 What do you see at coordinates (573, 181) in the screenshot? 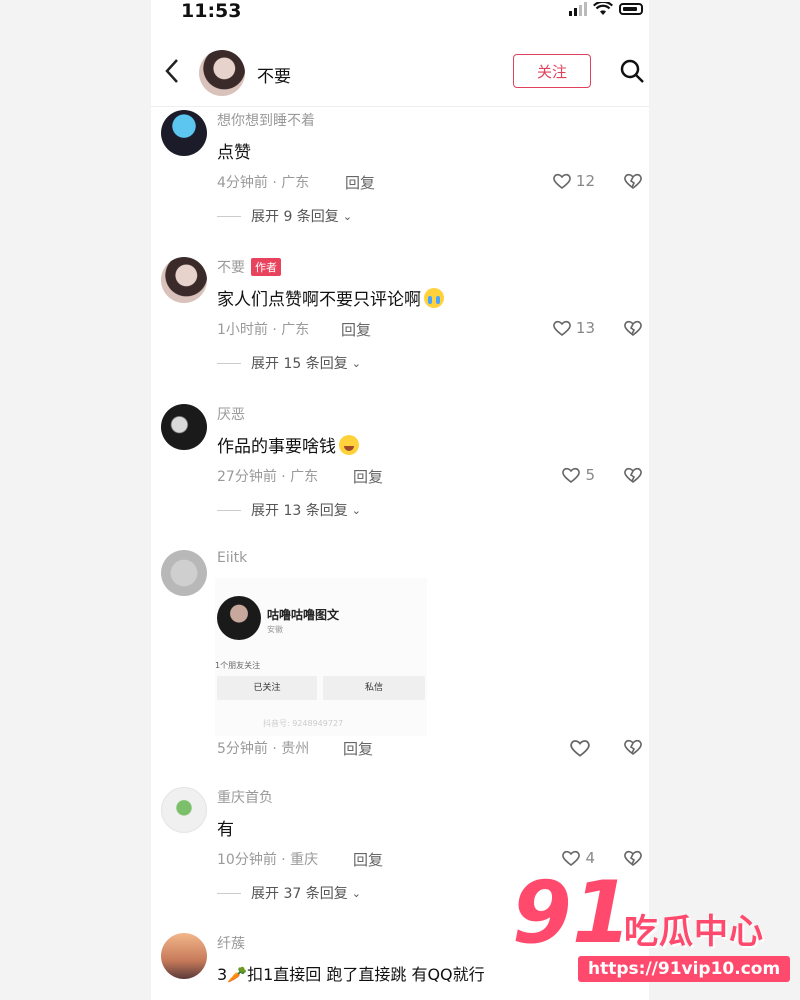
I see `like-button: 12` at bounding box center [573, 181].